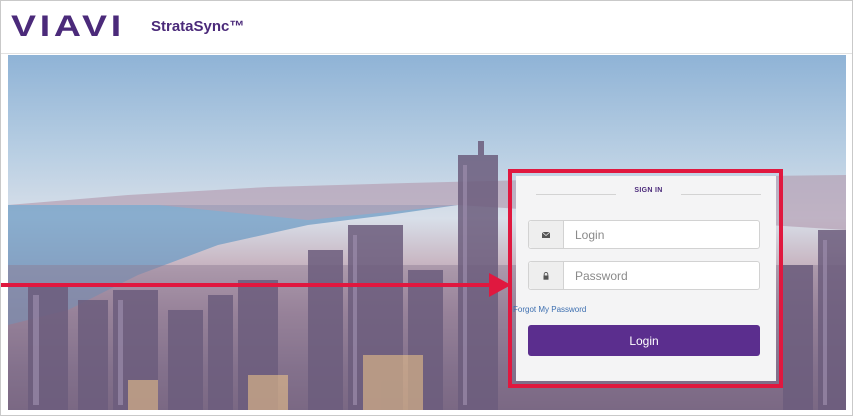 This screenshot has width=853, height=416. Describe the element at coordinates (198, 26) in the screenshot. I see `app-name: StrataSync™` at that location.